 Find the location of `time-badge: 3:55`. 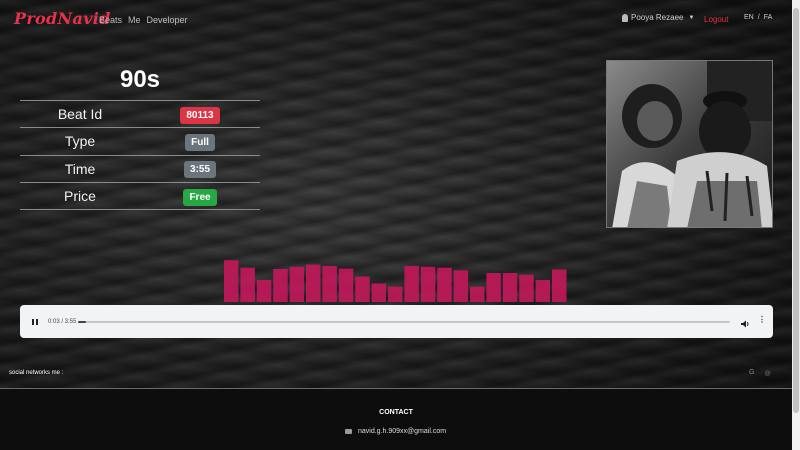

time-badge: 3:55 is located at coordinates (199, 170).